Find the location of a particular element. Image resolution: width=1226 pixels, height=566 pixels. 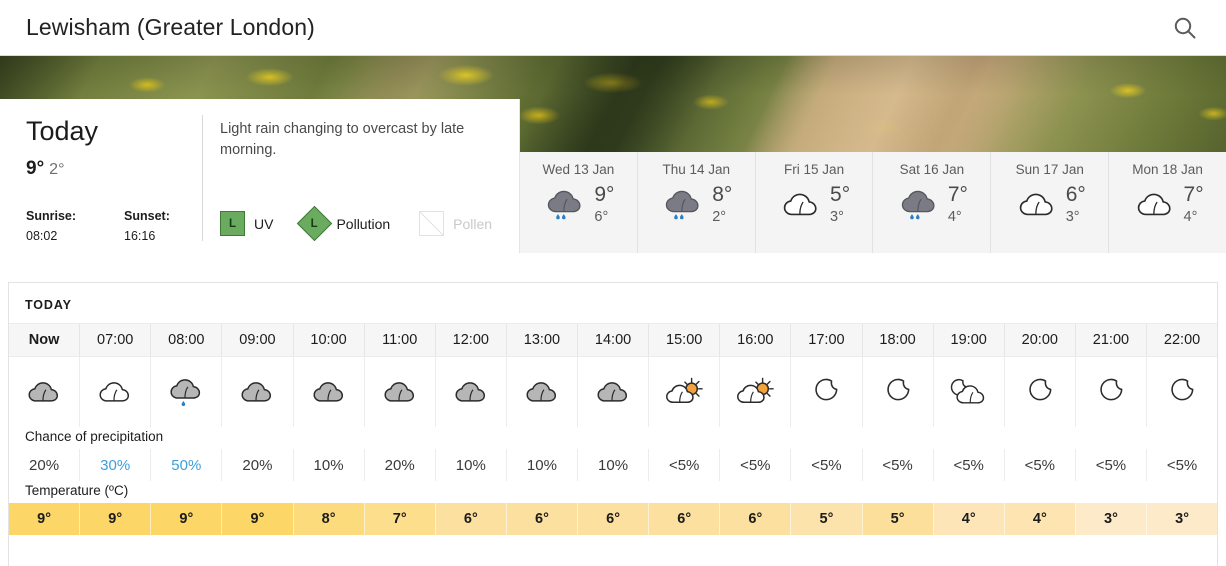

day-low-temp: 3° is located at coordinates (1072, 217).